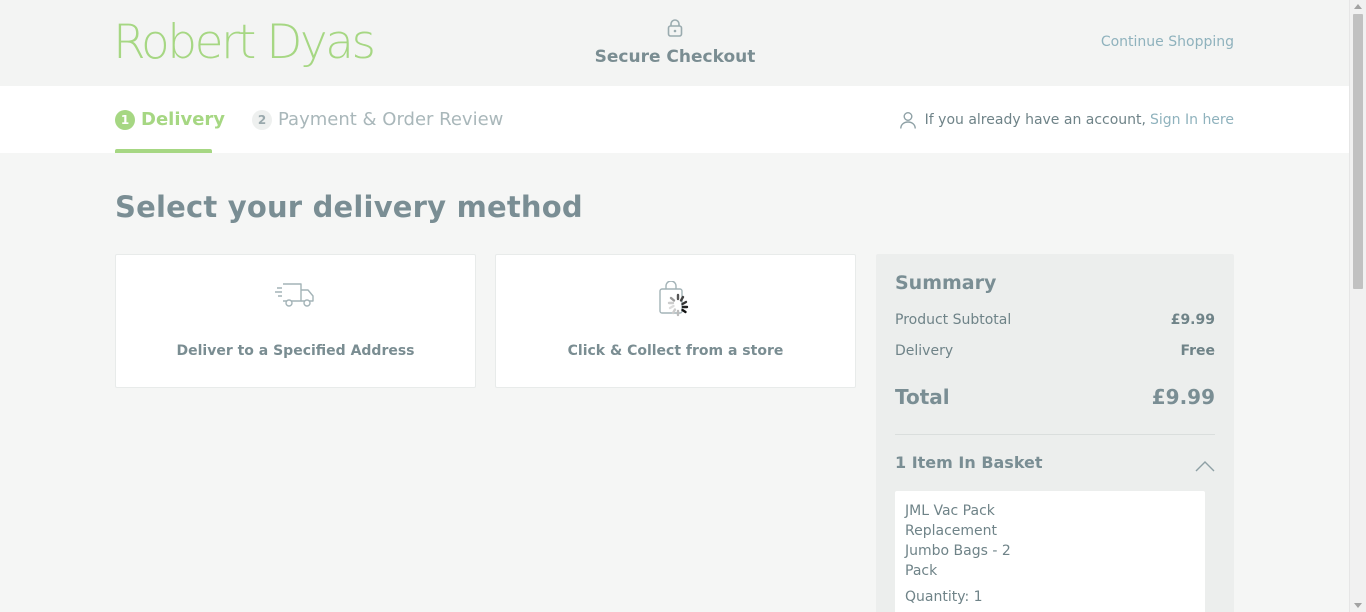 This screenshot has width=1366, height=612. What do you see at coordinates (295, 303) in the screenshot?
I see `truck-icon` at bounding box center [295, 303].